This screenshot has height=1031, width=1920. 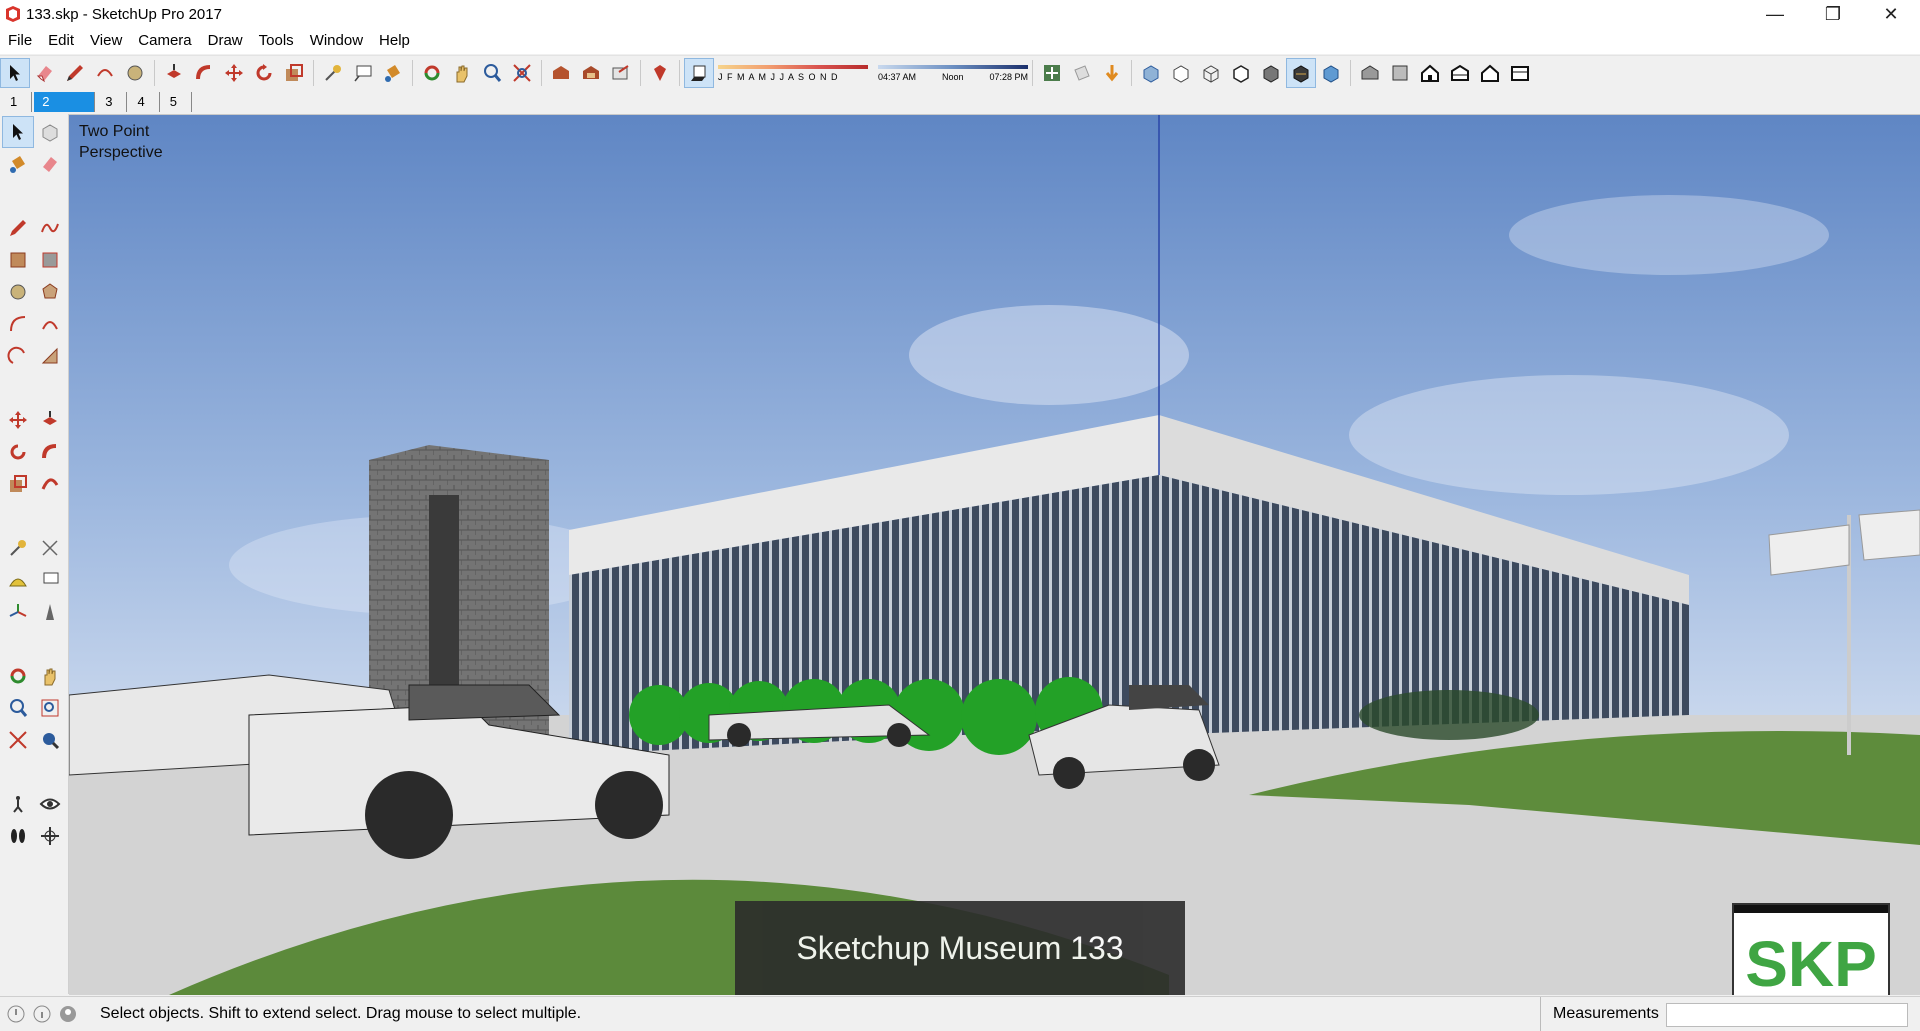 I want to click on text-tool-button, so click(x=363, y=73).